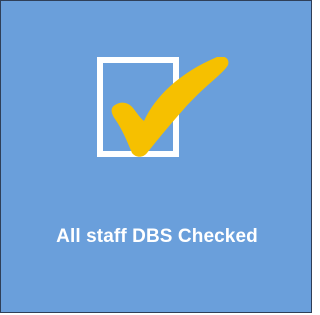 This screenshot has height=315, width=320. I want to click on tile-caption: All staff DBS Checked, so click(157, 236).